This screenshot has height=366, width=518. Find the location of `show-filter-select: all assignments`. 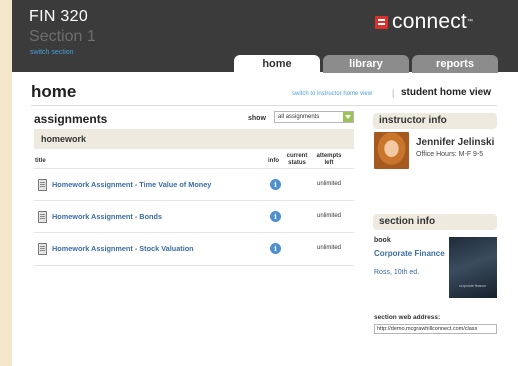

show-filter-select: all assignments is located at coordinates (314, 117).